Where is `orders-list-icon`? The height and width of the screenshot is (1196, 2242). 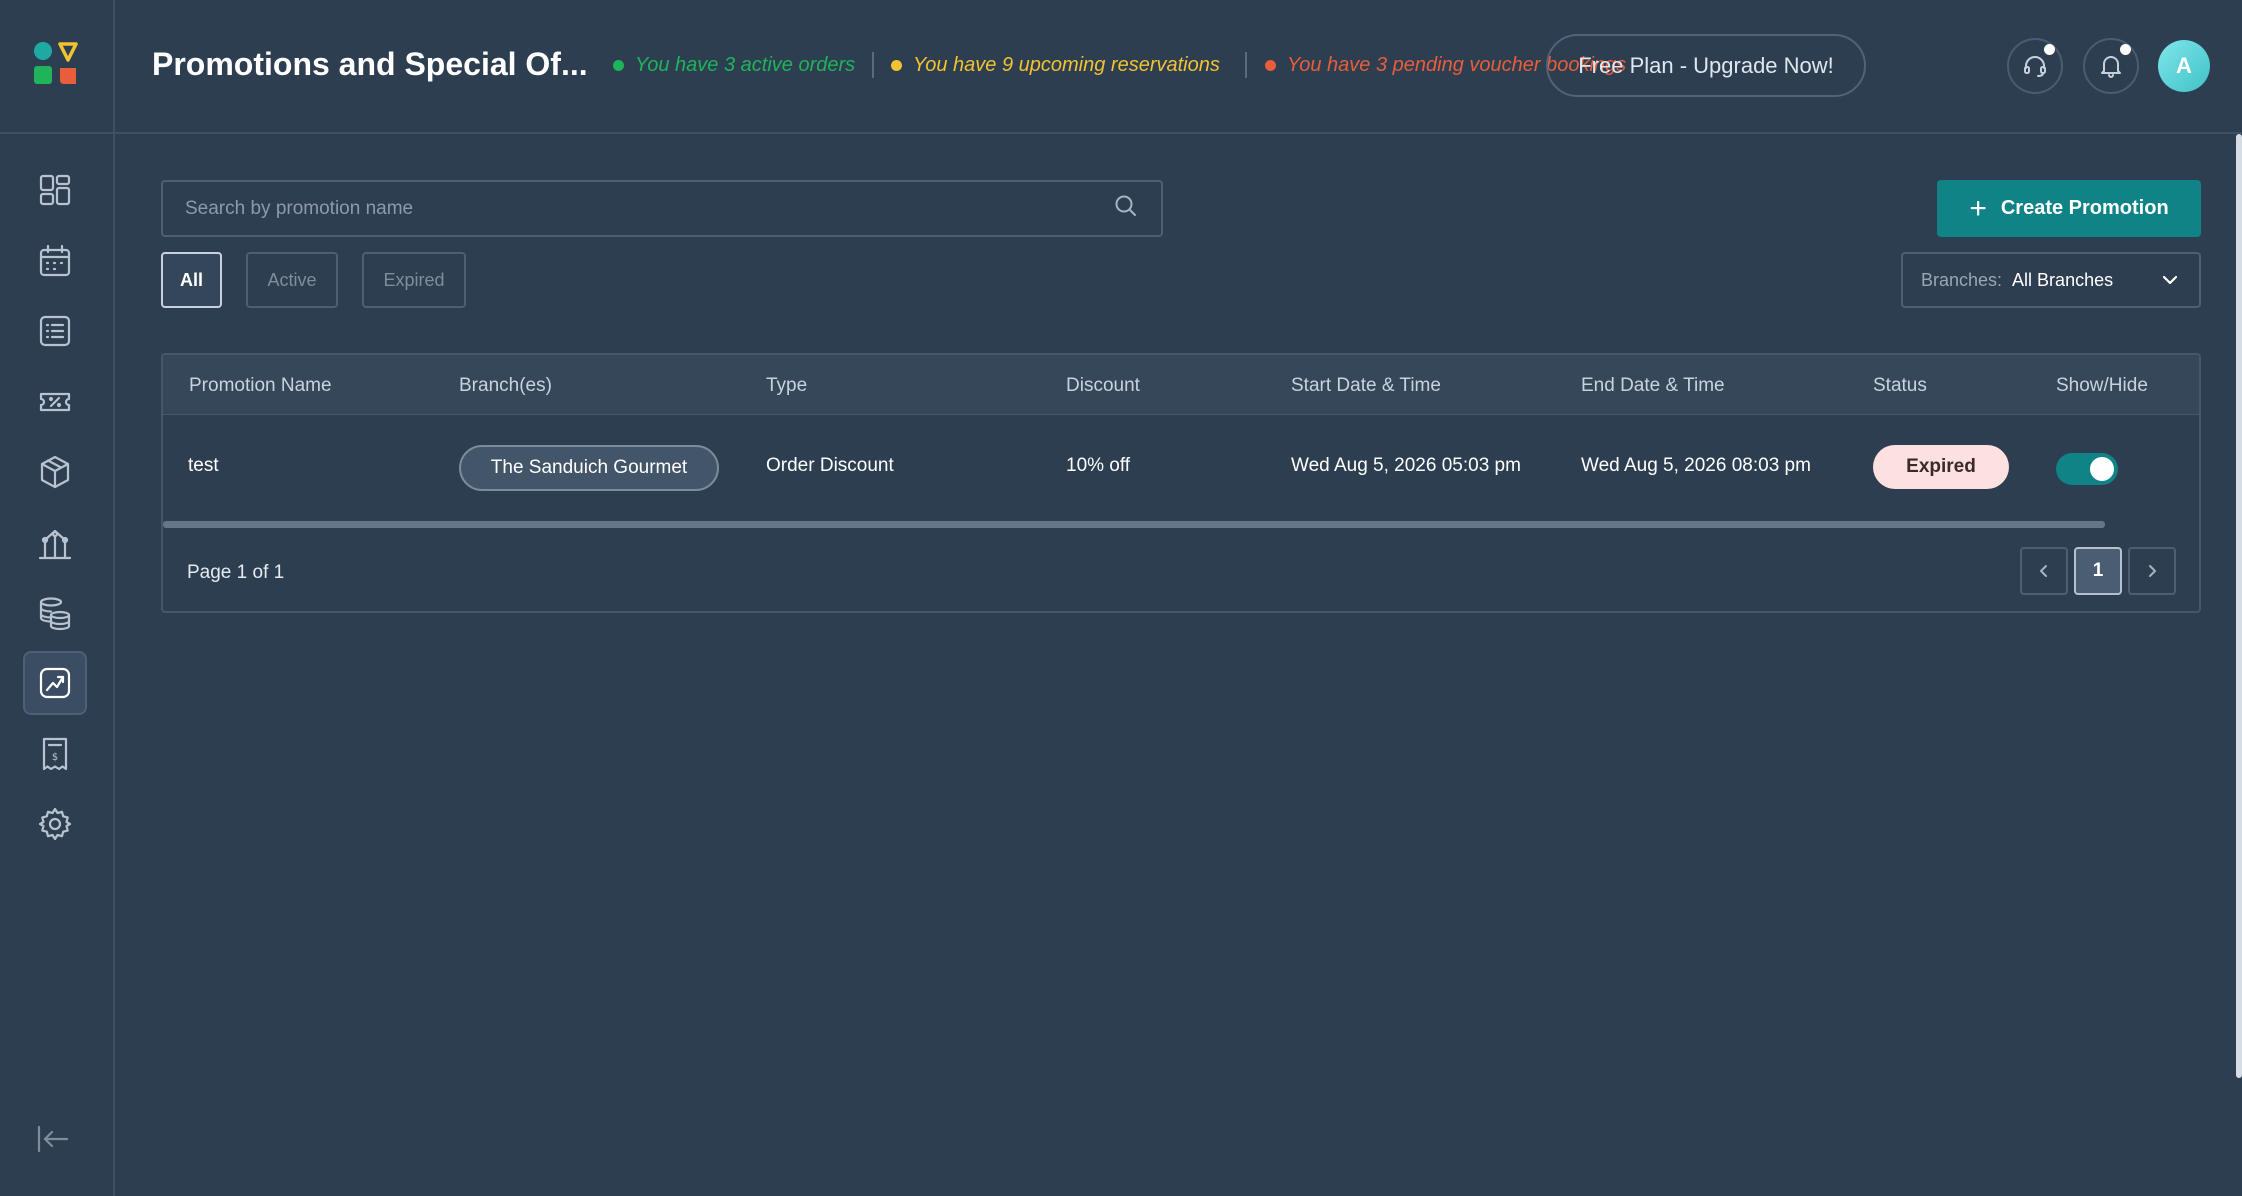
orders-list-icon is located at coordinates (55, 331).